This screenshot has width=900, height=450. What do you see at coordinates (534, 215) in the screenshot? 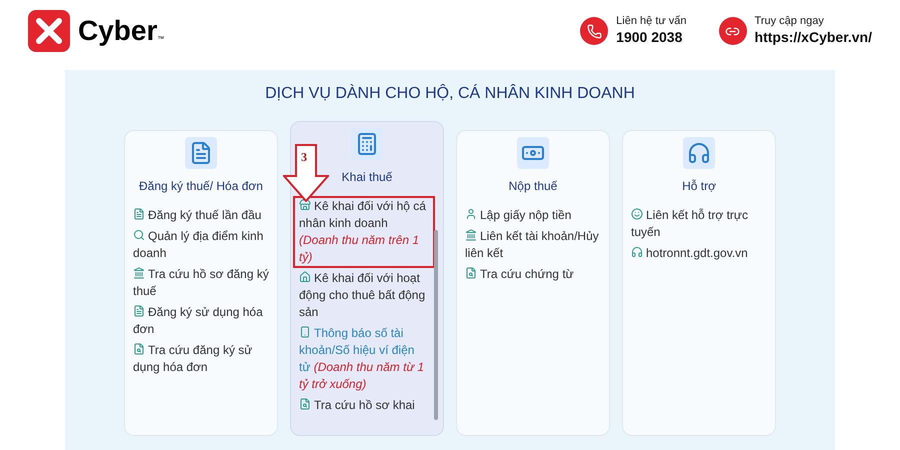
I see `service-link: Lập giấy nộp tiền` at bounding box center [534, 215].